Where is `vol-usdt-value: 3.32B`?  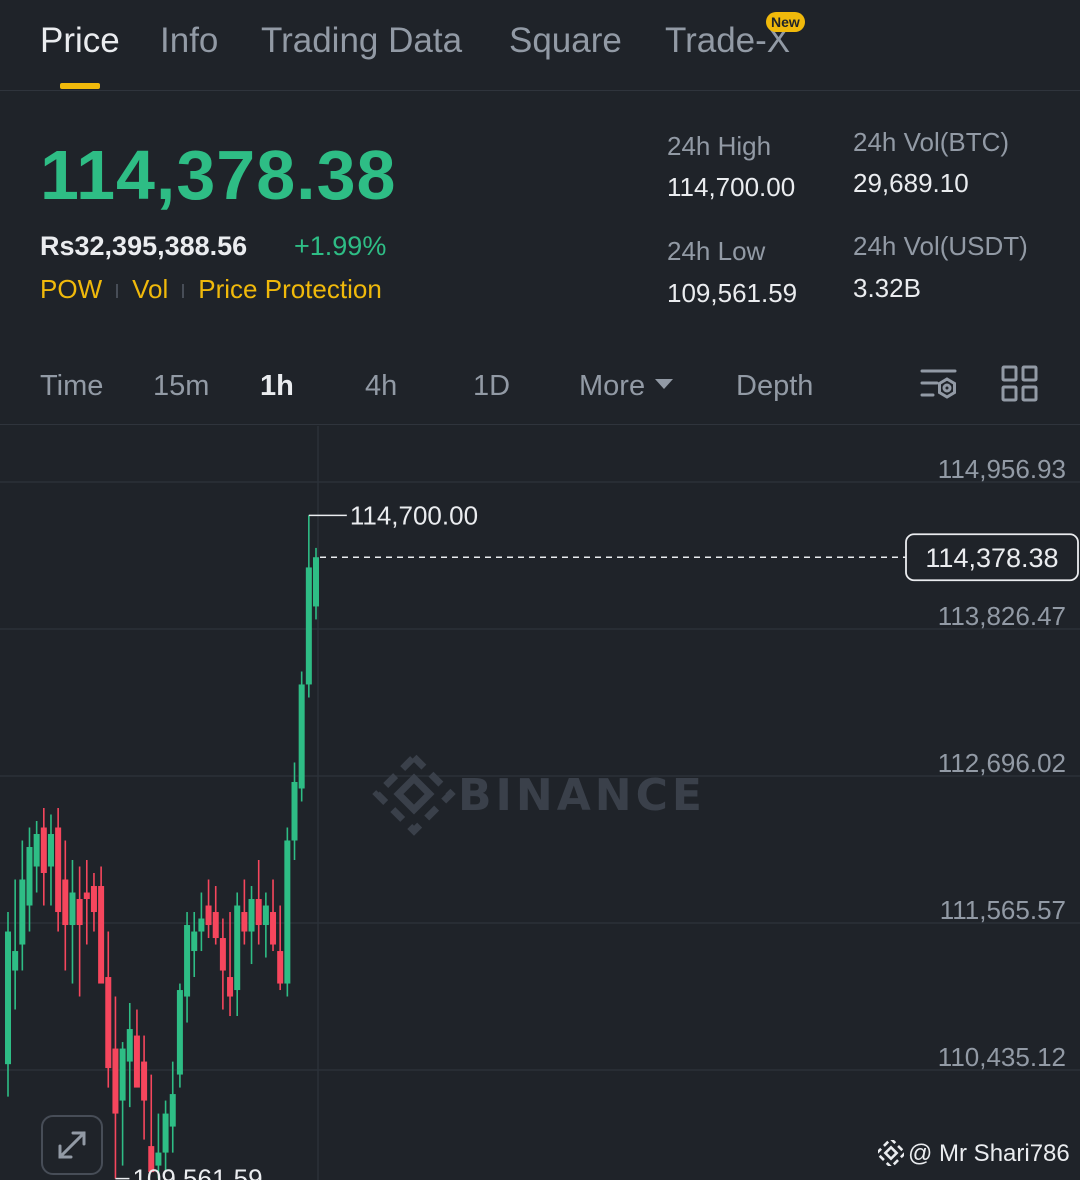 vol-usdt-value: 3.32B is located at coordinates (887, 288).